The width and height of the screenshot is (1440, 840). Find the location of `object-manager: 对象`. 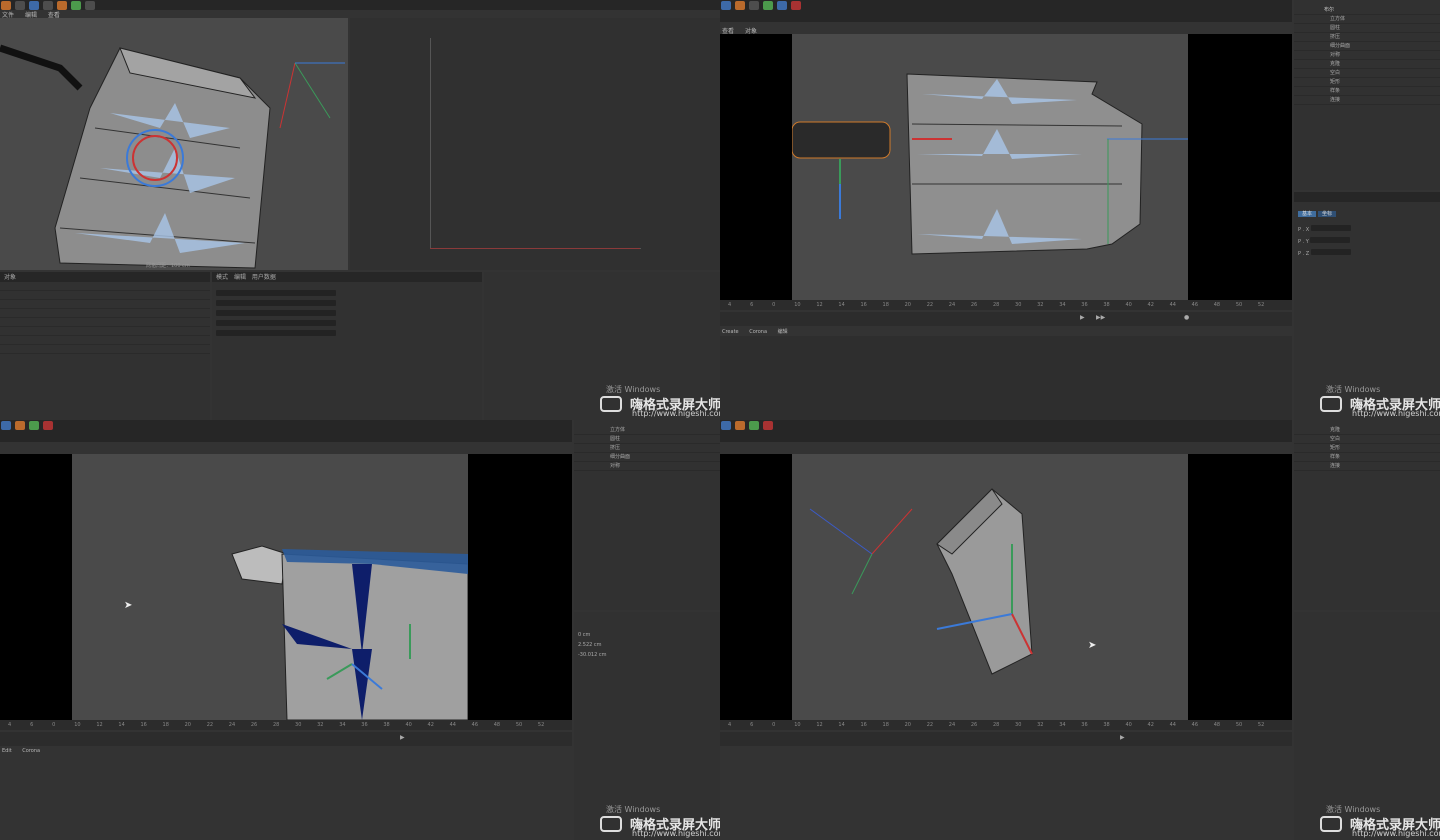

object-manager: 对象 is located at coordinates (105, 346).